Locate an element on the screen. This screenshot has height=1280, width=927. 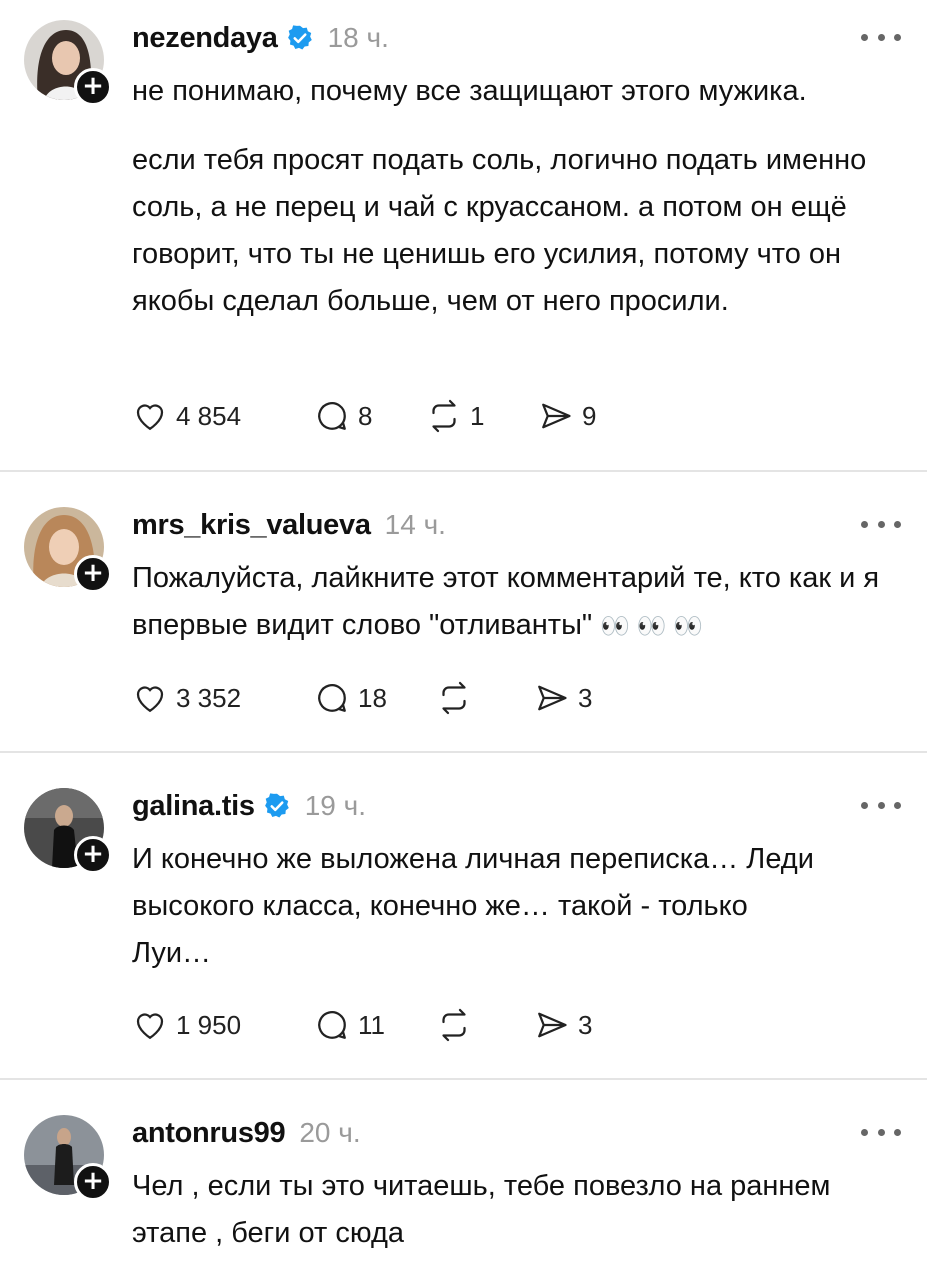
post-actions: 4 854 8 1 9 is located at coordinates (364, 416).